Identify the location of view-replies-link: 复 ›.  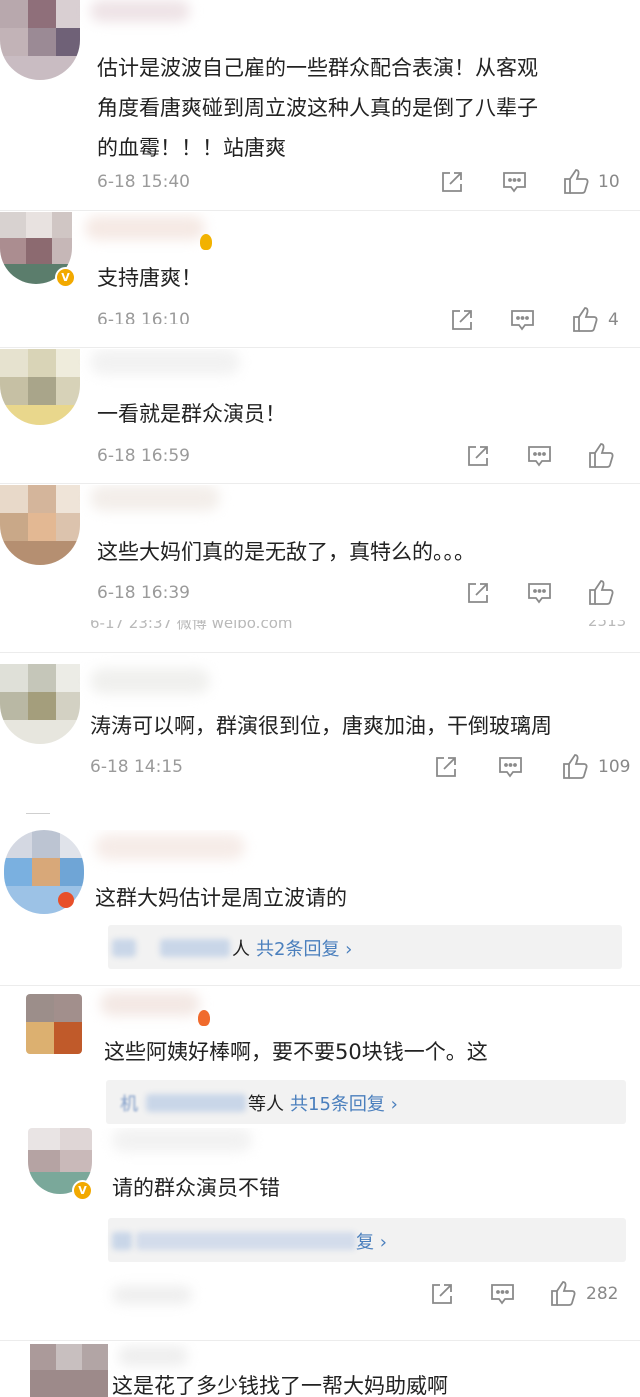
(371, 1241).